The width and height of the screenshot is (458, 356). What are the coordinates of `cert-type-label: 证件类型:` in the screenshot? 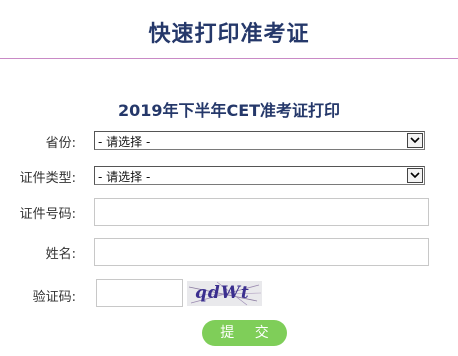 It's located at (47, 178).